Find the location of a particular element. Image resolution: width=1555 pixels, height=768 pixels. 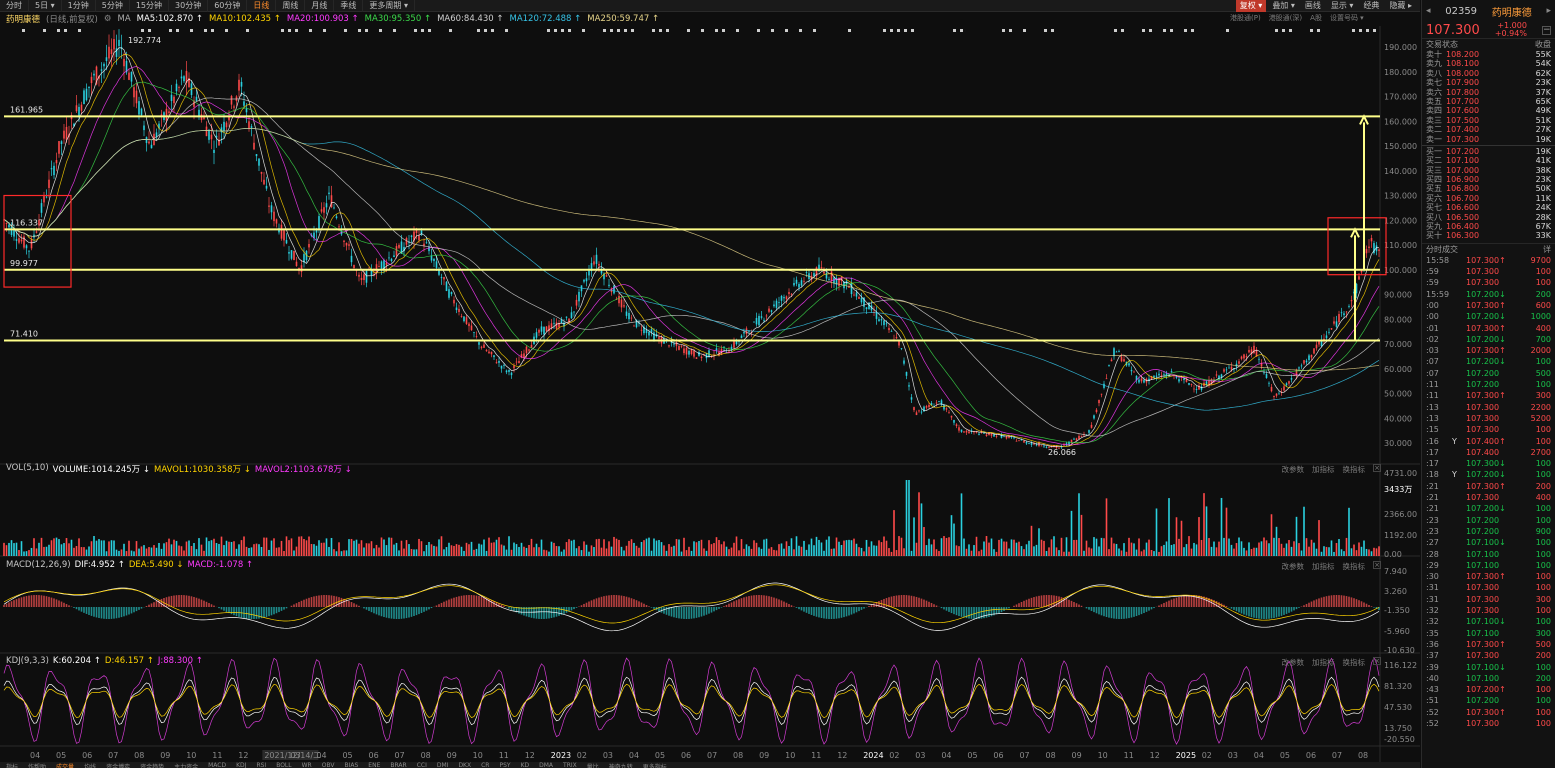

indicator-tab: 更多指标 is located at coordinates (655, 765).